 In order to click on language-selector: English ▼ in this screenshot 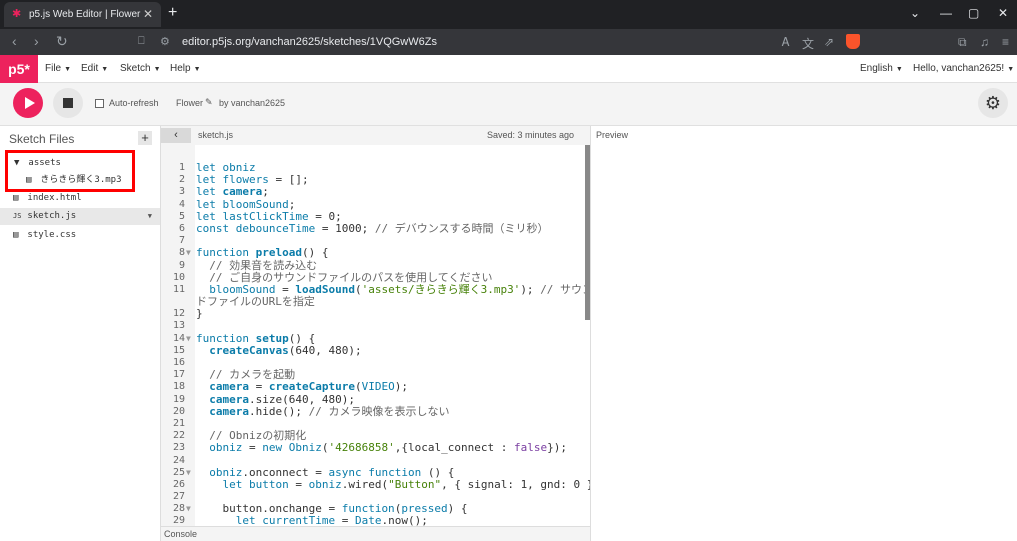, I will do `click(881, 68)`.